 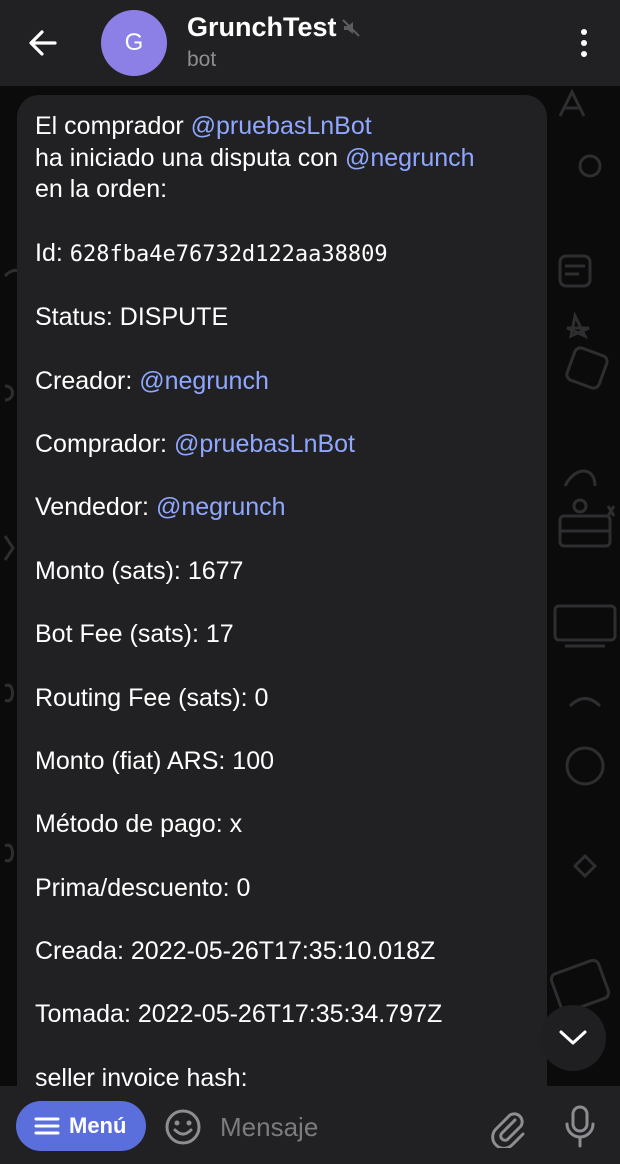 What do you see at coordinates (285, 825) in the screenshot?
I see `payment-method-line: Método de pago: x` at bounding box center [285, 825].